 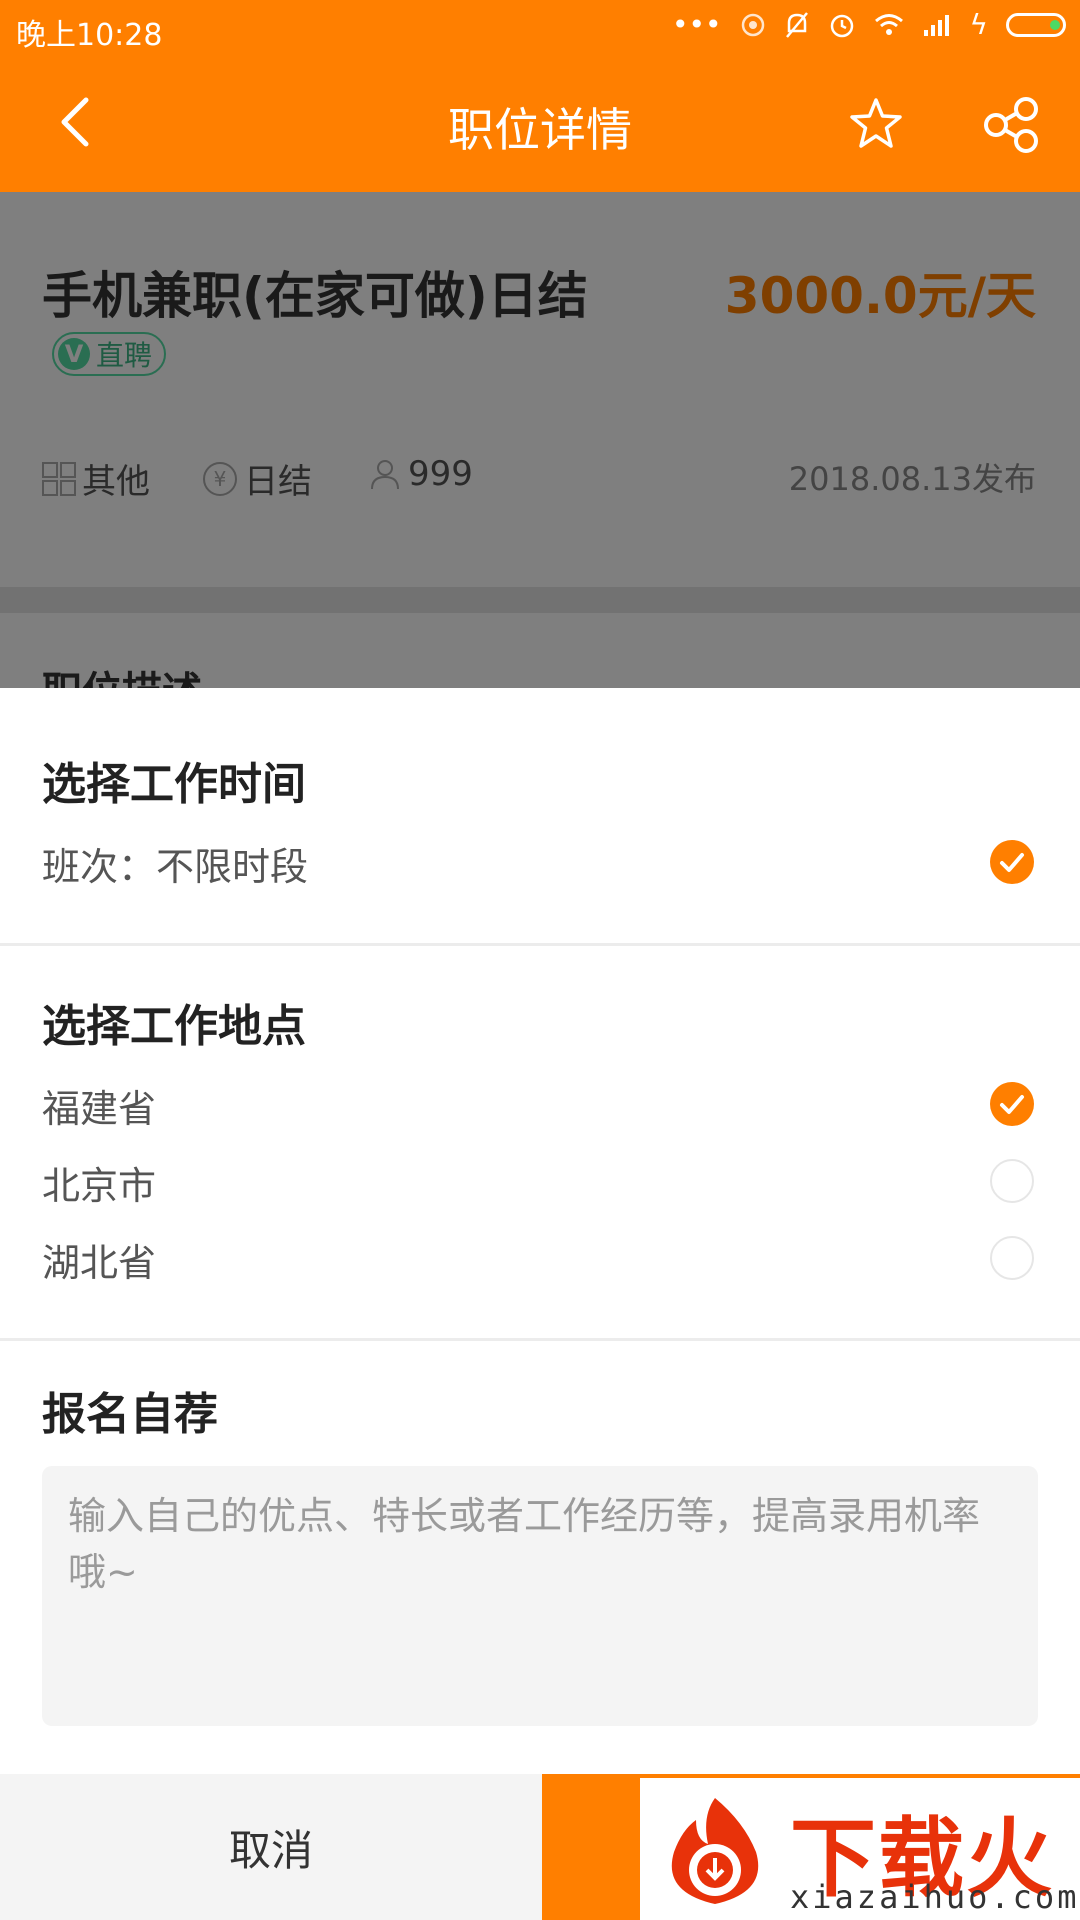 What do you see at coordinates (278, 482) in the screenshot?
I see `settlement-label: 日结` at bounding box center [278, 482].